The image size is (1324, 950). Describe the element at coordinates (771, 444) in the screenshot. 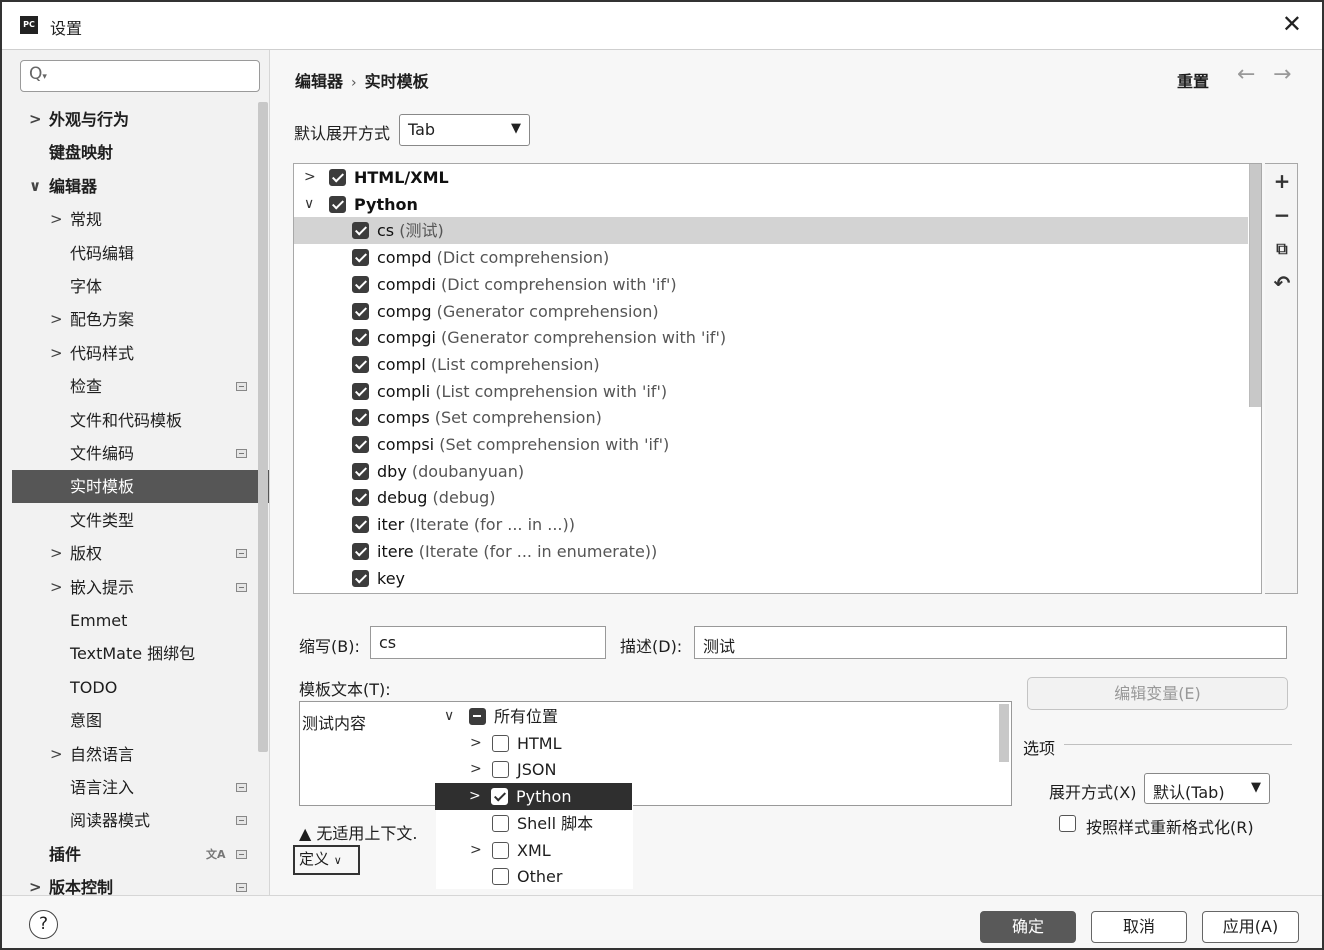

I see `template-row: compsi (Set comprehension with 'if')` at that location.